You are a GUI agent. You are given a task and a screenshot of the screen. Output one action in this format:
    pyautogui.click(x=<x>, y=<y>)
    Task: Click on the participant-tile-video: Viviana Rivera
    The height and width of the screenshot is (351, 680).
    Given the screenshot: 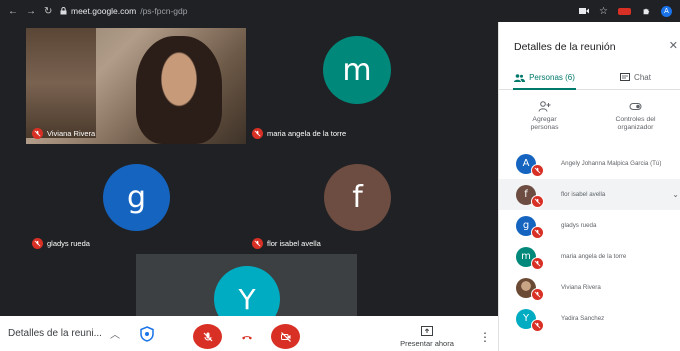 What is the action you would take?
    pyautogui.click(x=136, y=86)
    